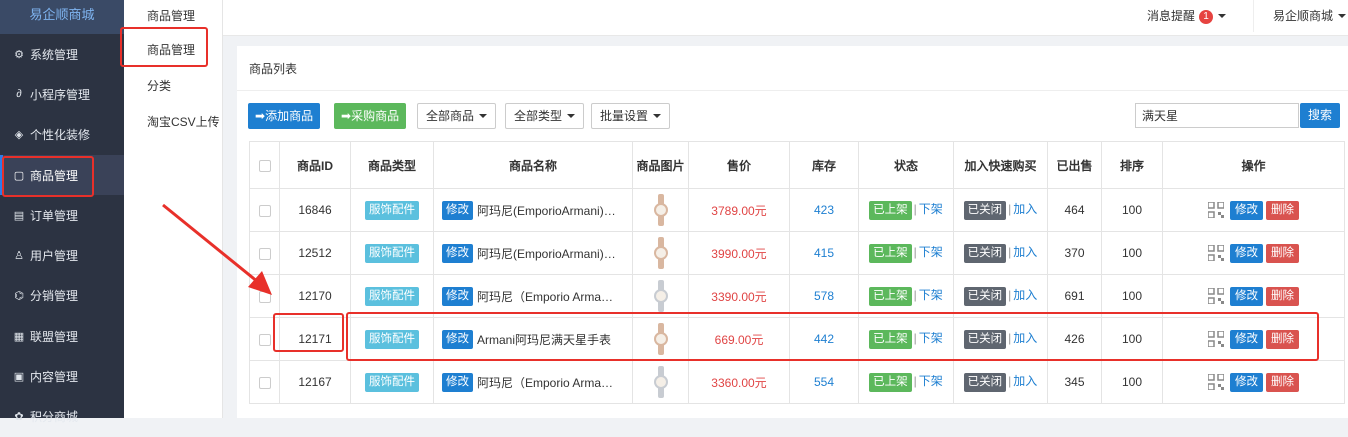  Describe the element at coordinates (890, 296) in the screenshot. I see `status-badge: 已上架` at that location.